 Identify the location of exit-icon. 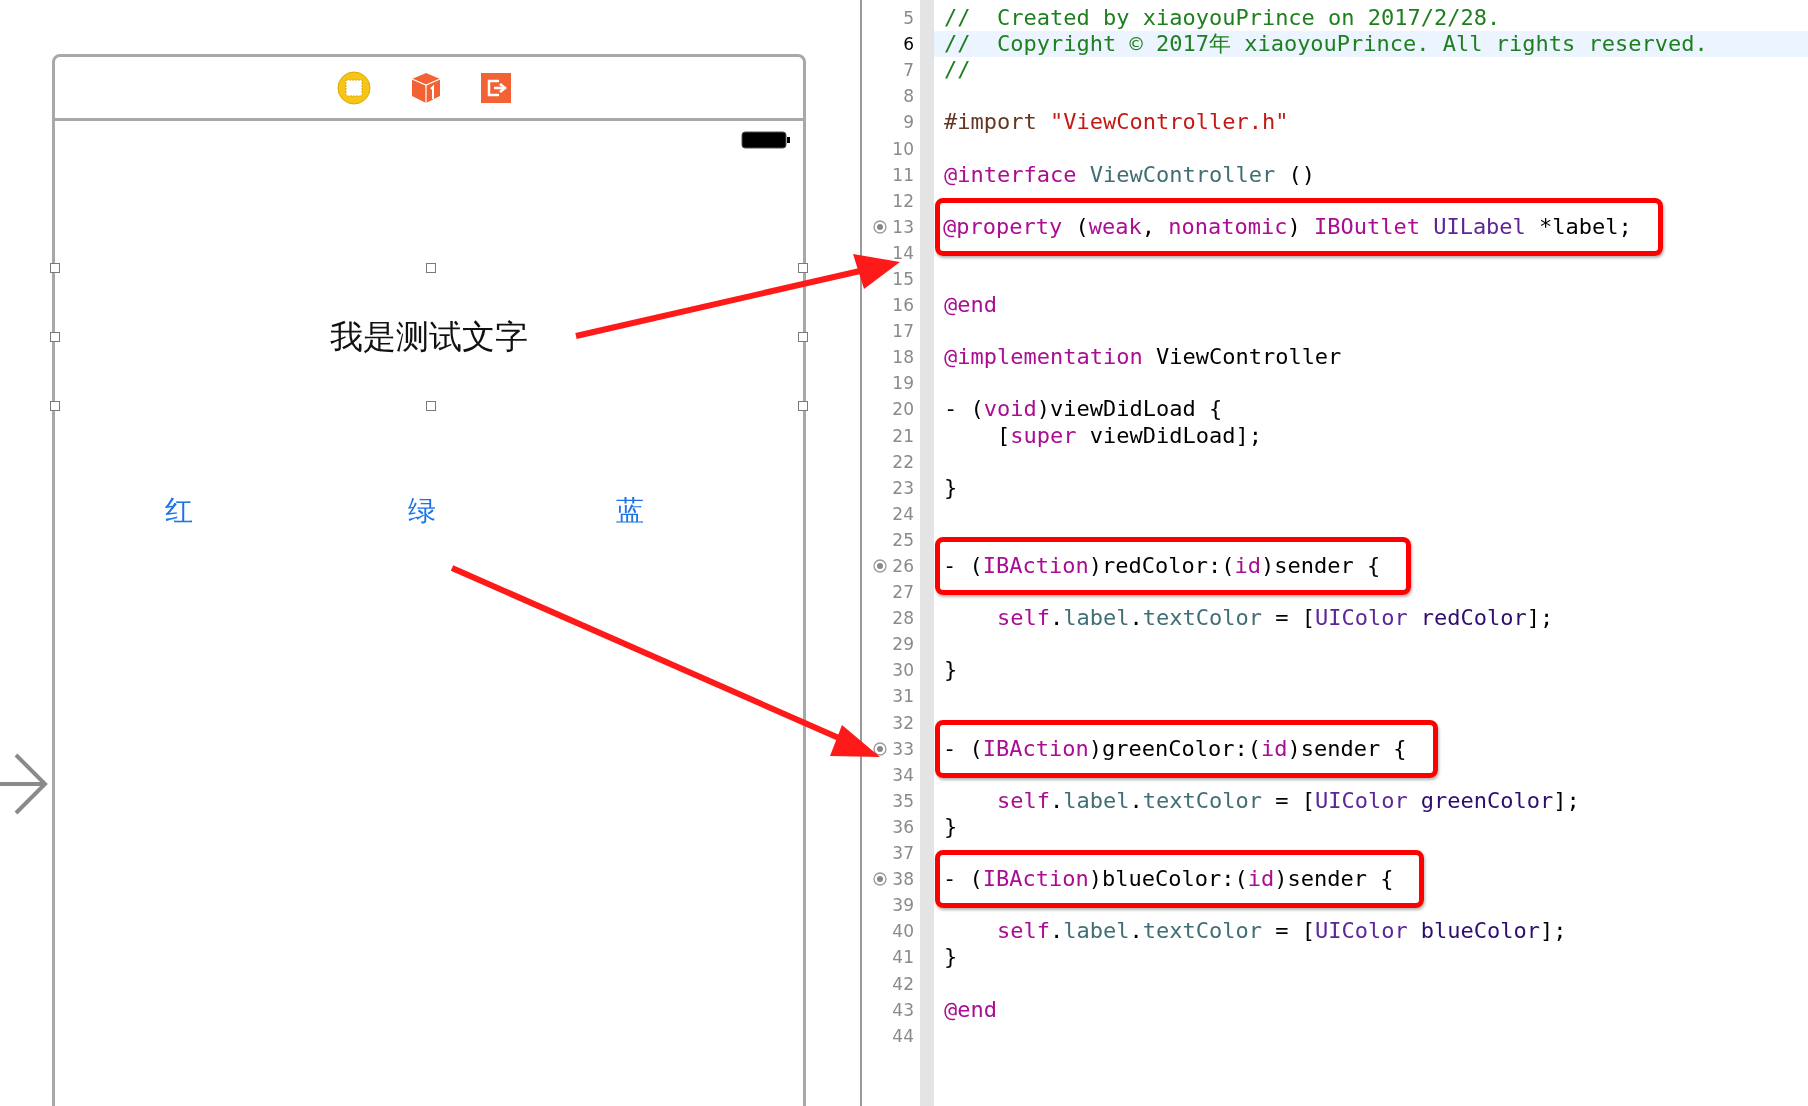
(496, 87).